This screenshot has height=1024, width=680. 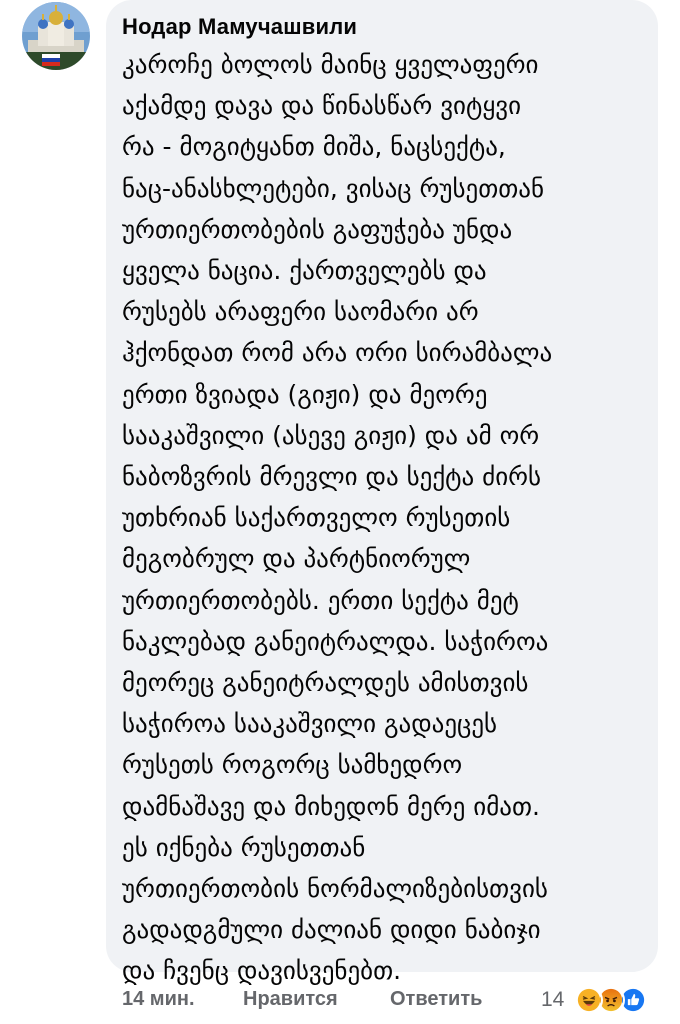 I want to click on comment-line: ჰქონდათ რომ არა ორი სირამბალა, so click(x=337, y=353).